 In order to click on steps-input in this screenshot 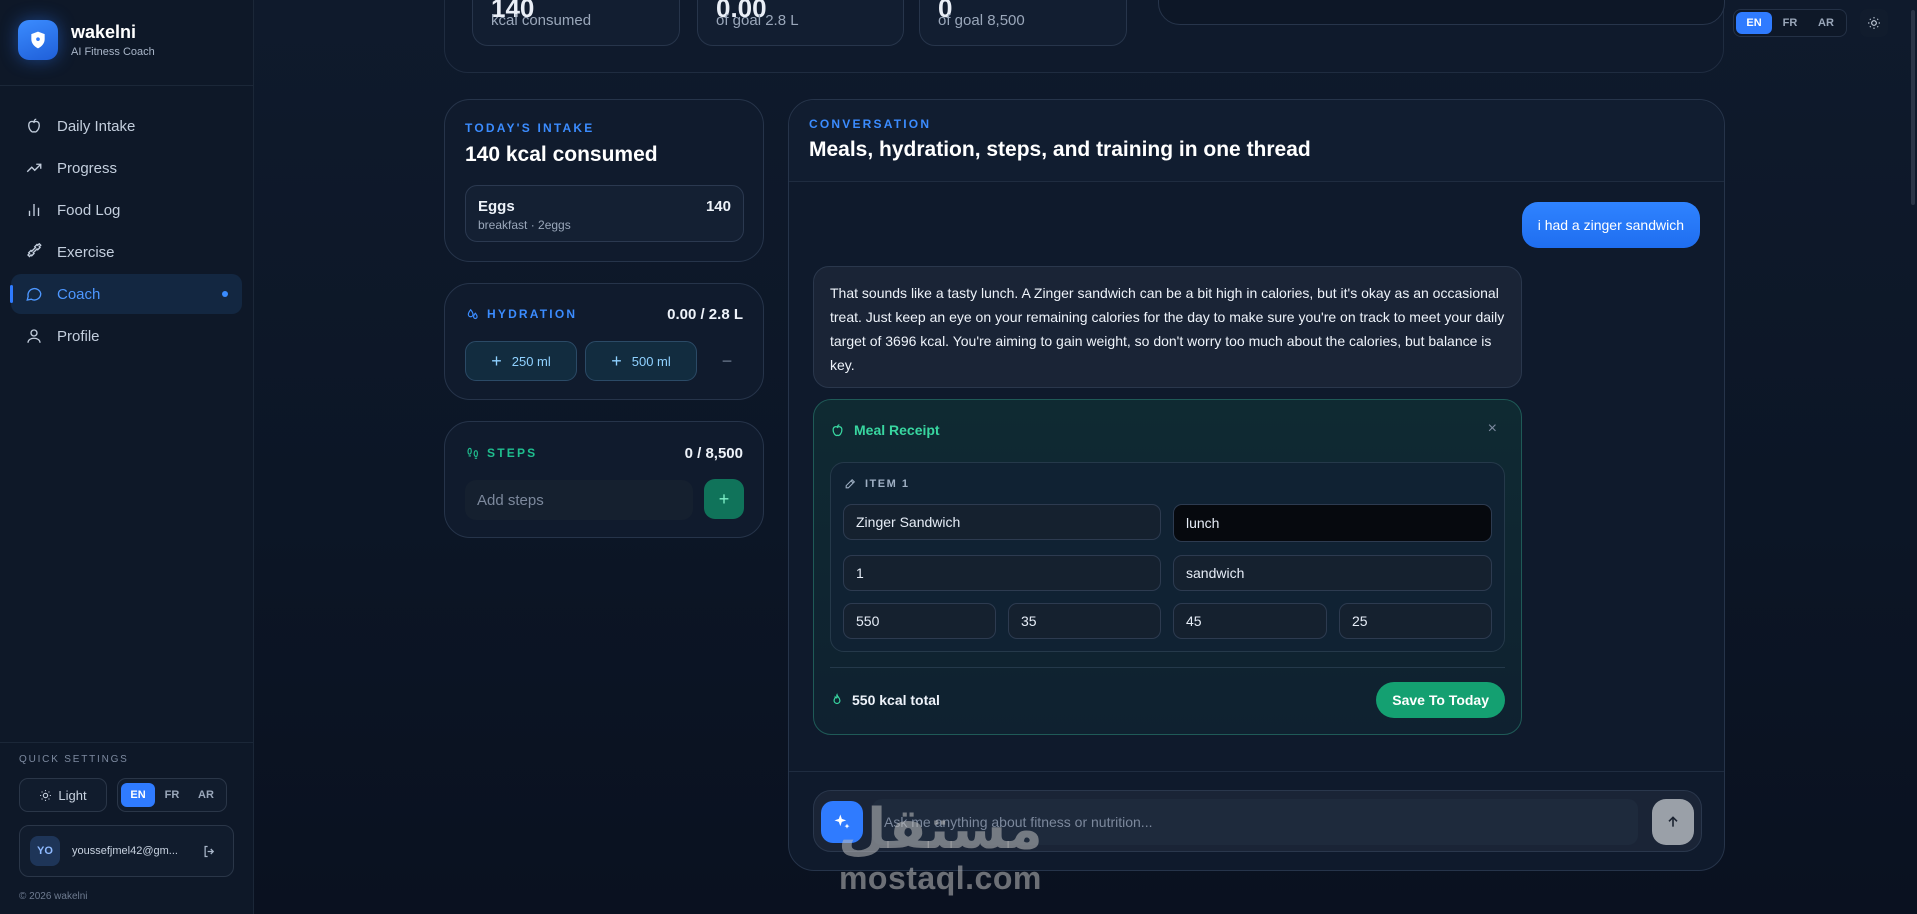, I will do `click(579, 500)`.